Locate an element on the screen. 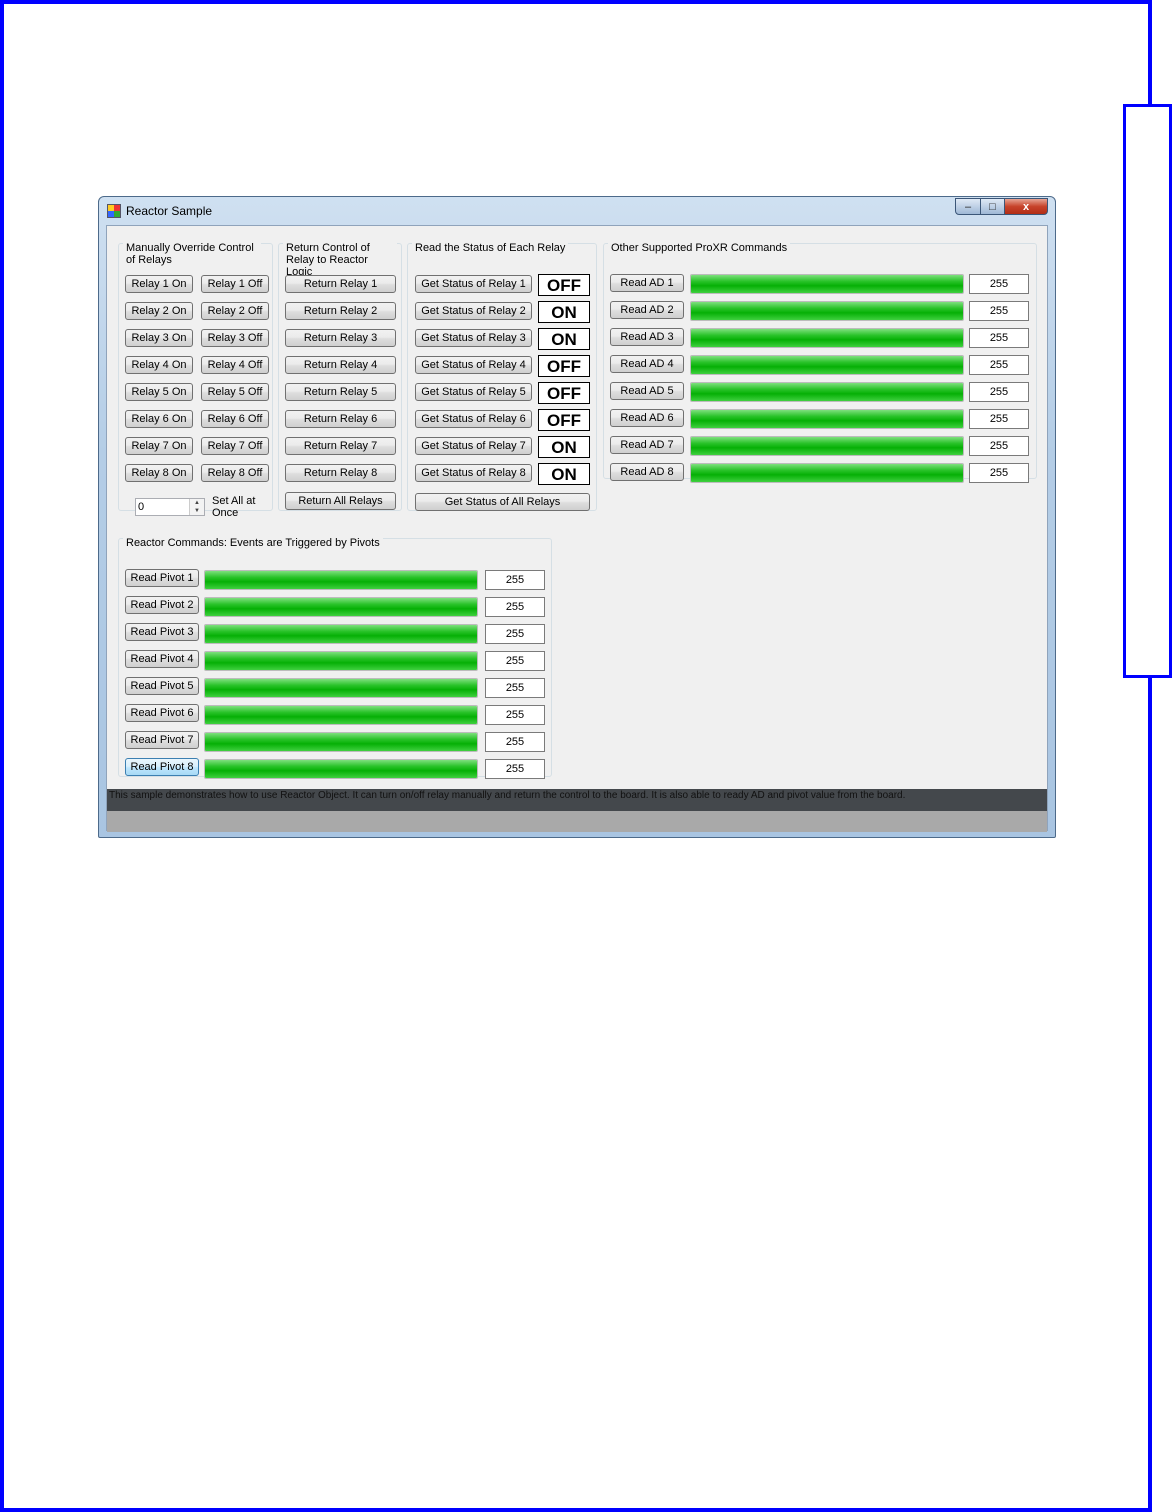 This screenshot has width=1172, height=1512. return-relay-2-button: Return Relay 2 is located at coordinates (340, 311).